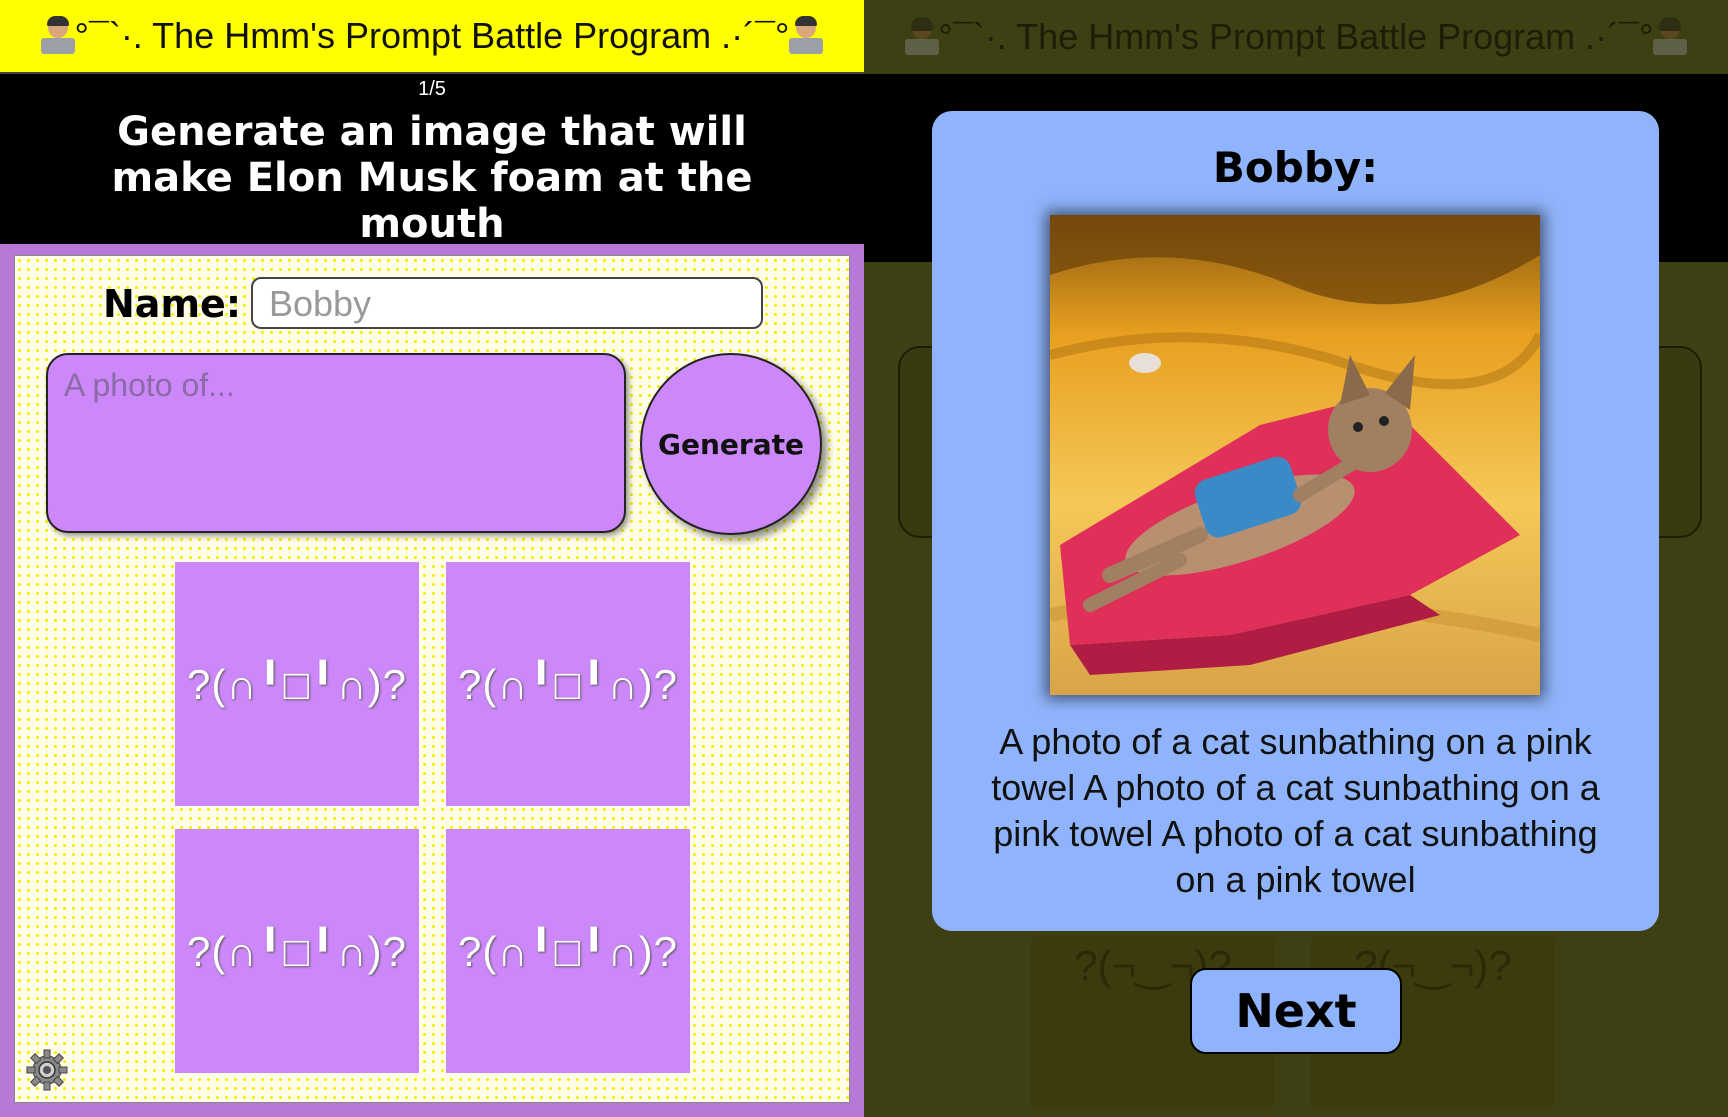 The width and height of the screenshot is (1728, 1117). Describe the element at coordinates (172, 304) in the screenshot. I see `name-label: Name:` at that location.